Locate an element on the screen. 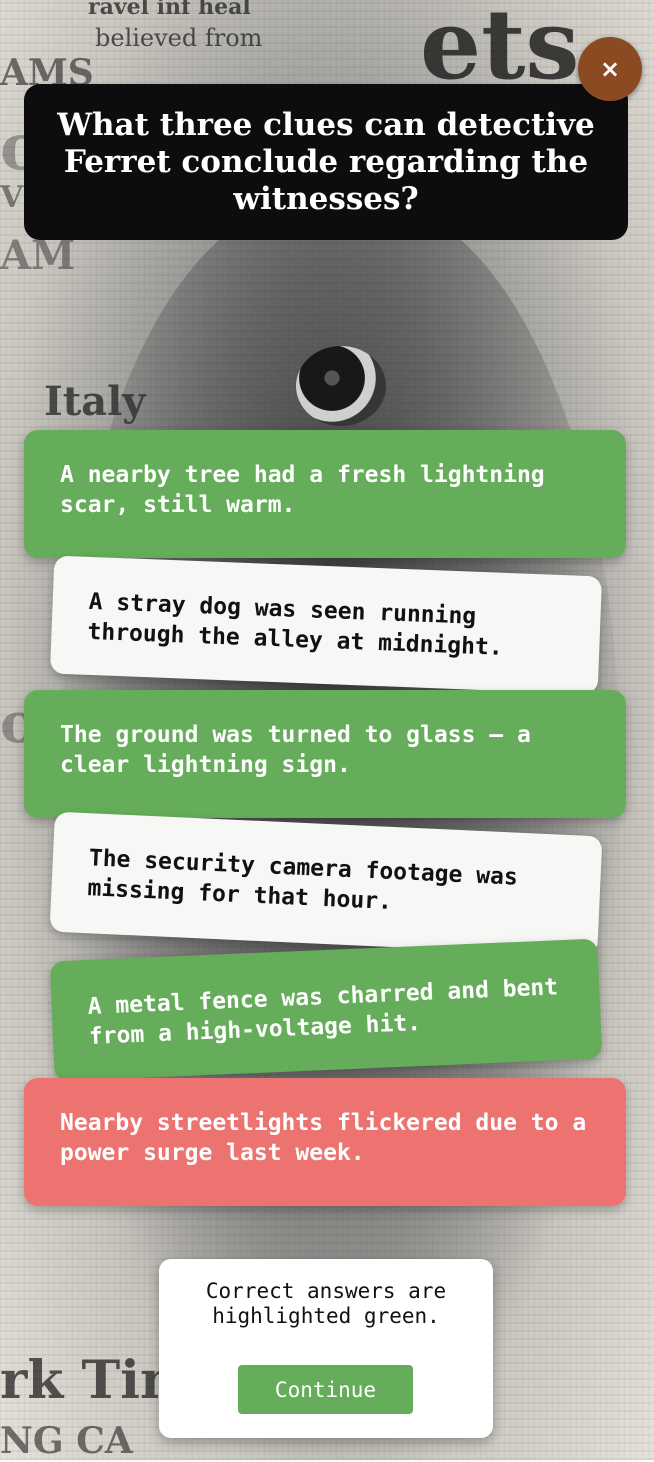 The height and width of the screenshot is (1462, 654). continue-button: Continue is located at coordinates (325, 1389).